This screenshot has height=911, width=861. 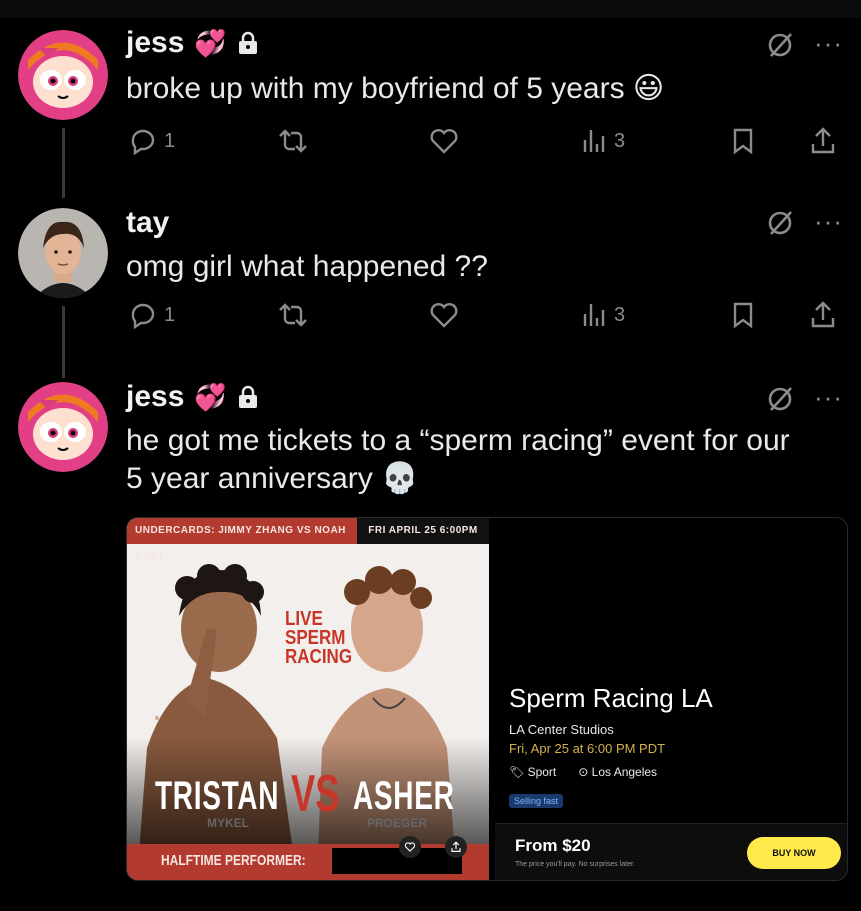 I want to click on post-text: omg girl what happened ??, so click(x=307, y=266).